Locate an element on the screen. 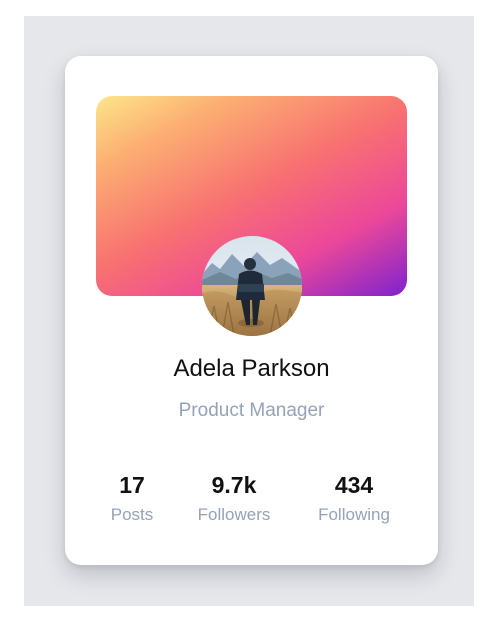  posts-stat: 17 Posts is located at coordinates (132, 498).